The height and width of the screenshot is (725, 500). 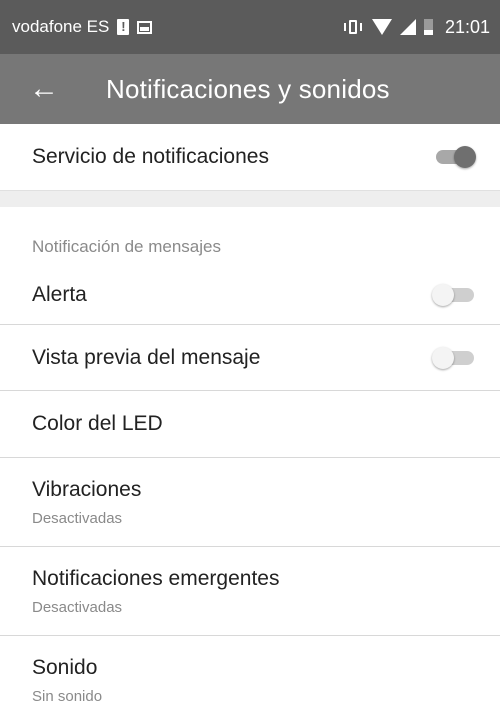 I want to click on alert-label: Alerta, so click(x=59, y=294).